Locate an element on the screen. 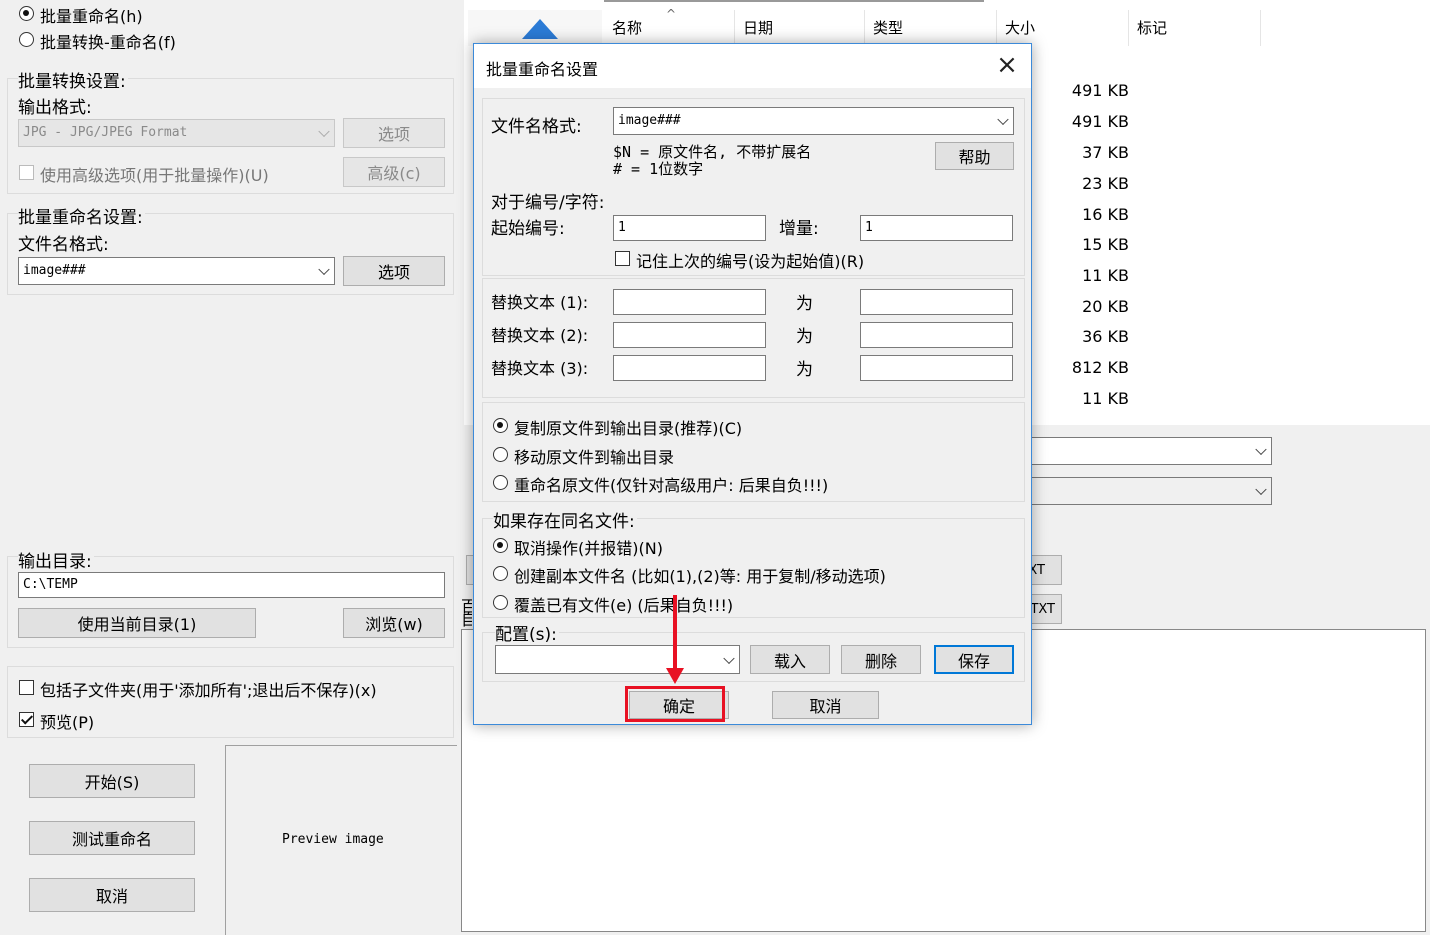  dialog-titlebar: 批量重命名设置 × is located at coordinates (752, 66).